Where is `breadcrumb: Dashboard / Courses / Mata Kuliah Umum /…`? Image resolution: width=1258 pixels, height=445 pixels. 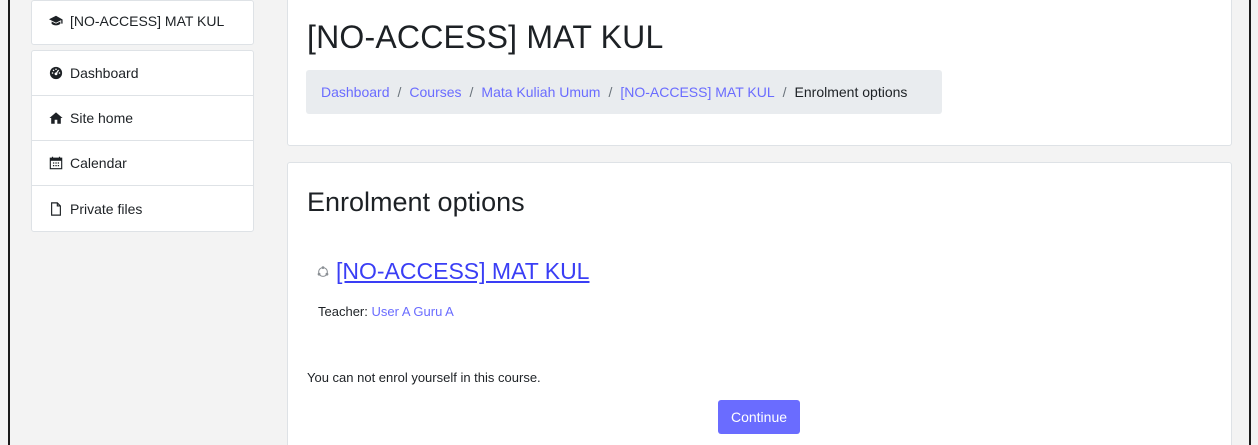 breadcrumb: Dashboard / Courses / Mata Kuliah Umum /… is located at coordinates (624, 92).